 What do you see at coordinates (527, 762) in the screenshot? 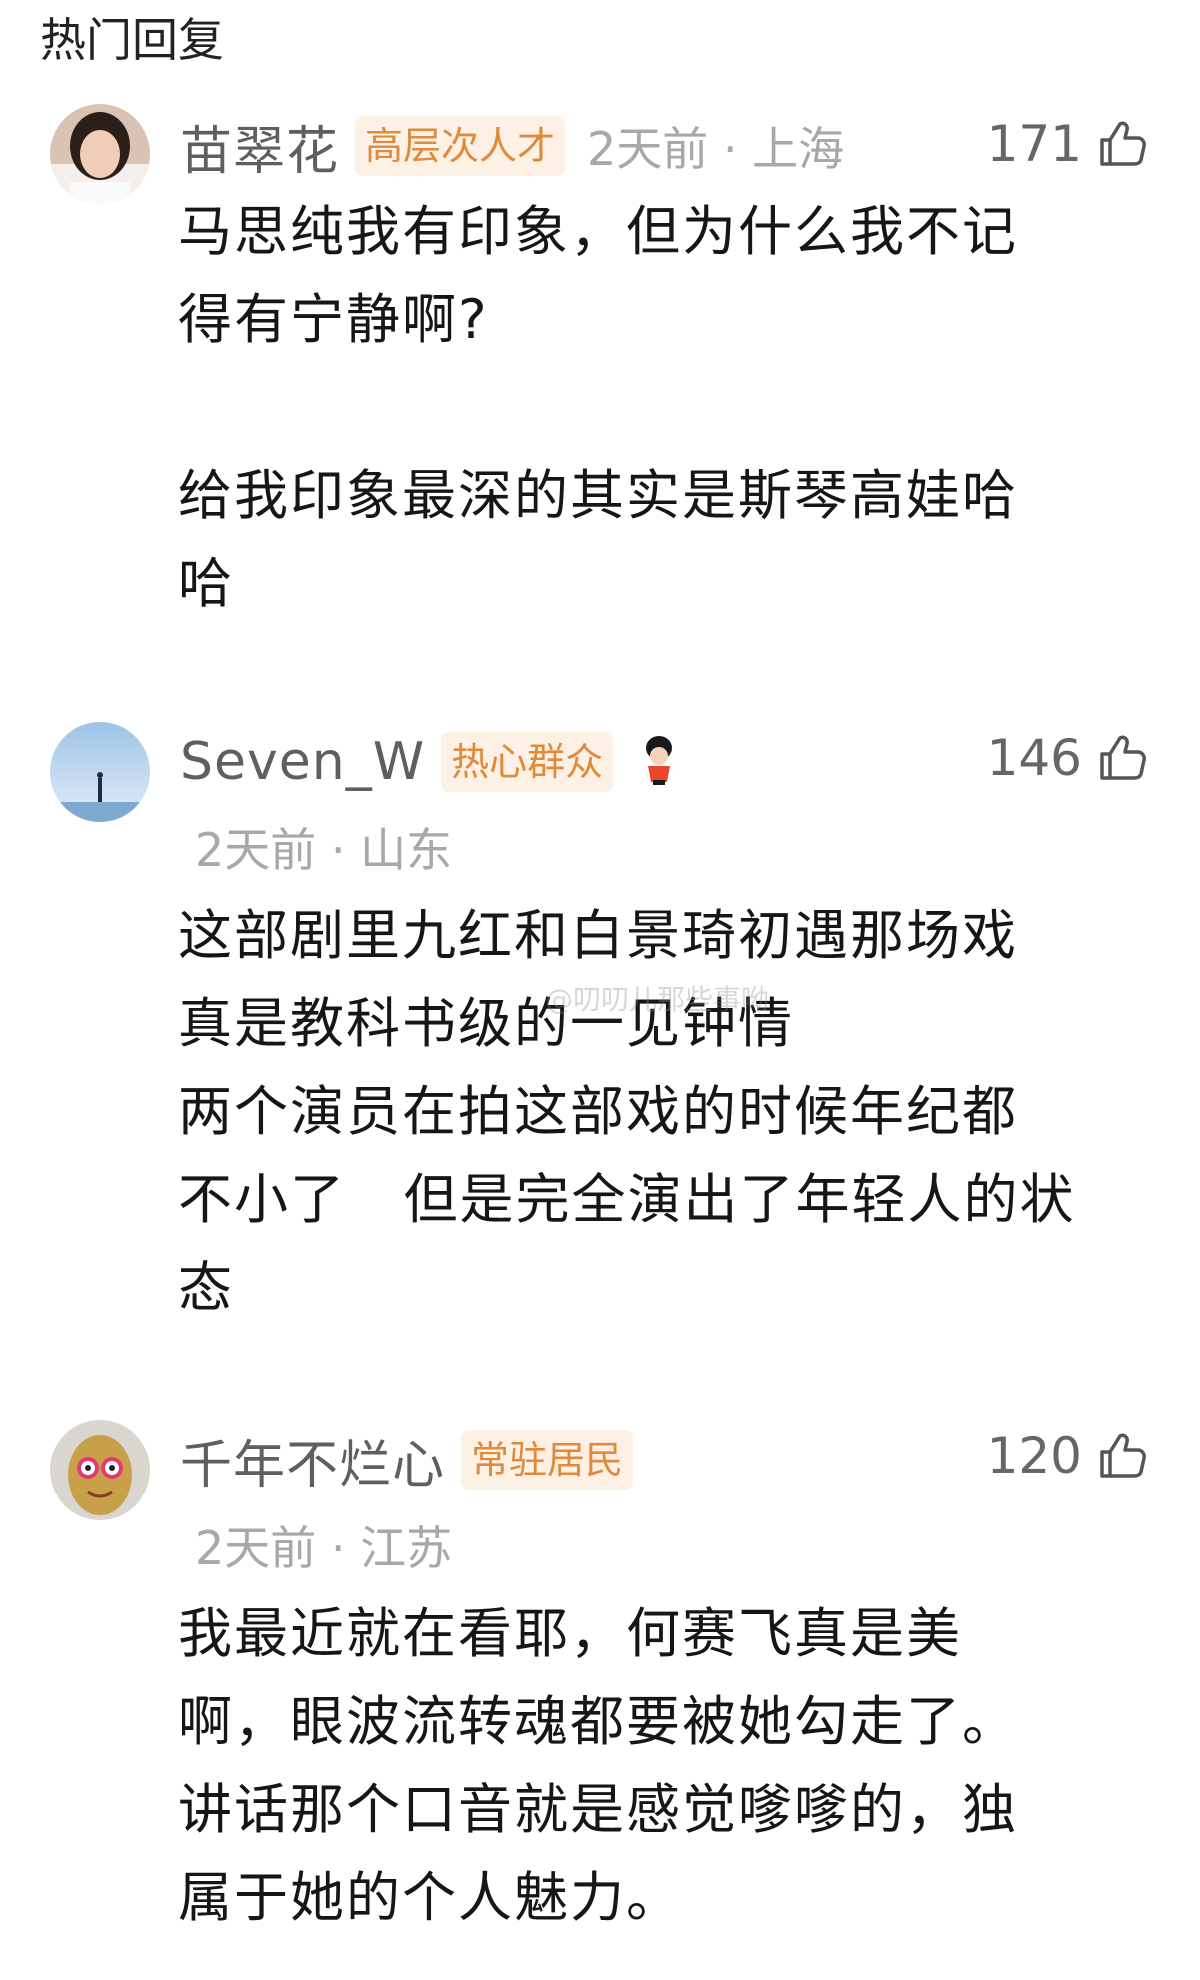
I see `user-badge: 热心群众` at bounding box center [527, 762].